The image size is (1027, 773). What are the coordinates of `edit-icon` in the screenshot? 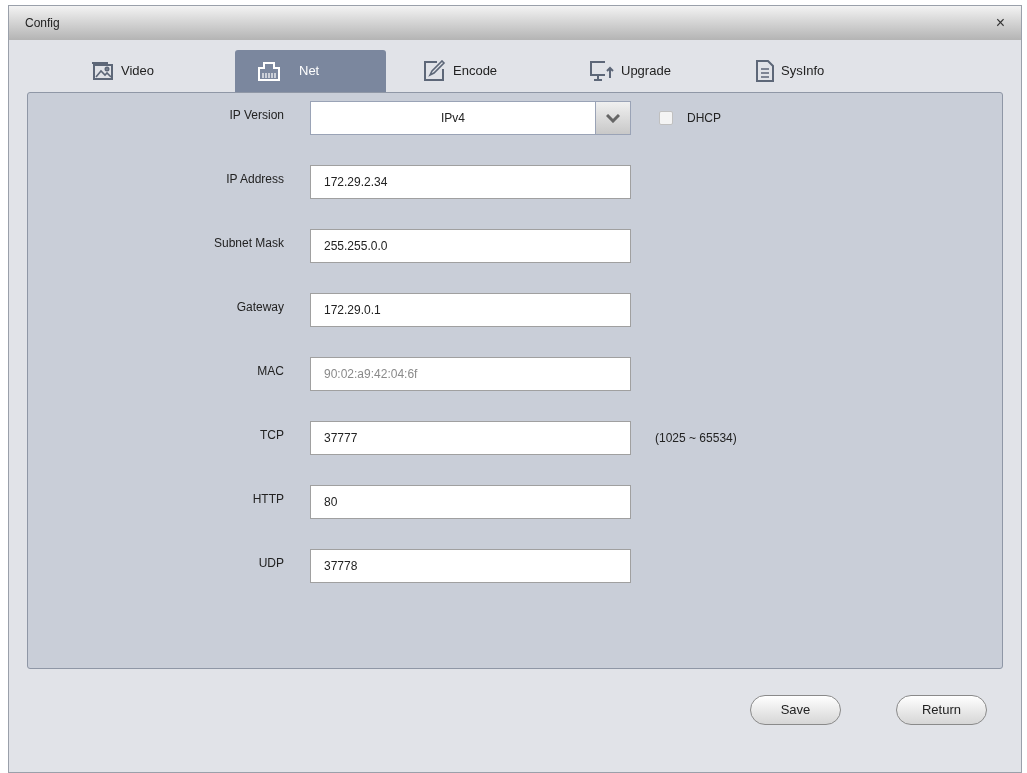 It's located at (435, 71).